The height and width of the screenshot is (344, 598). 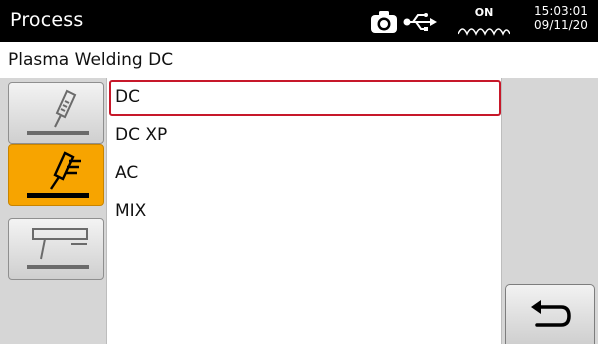 What do you see at coordinates (131, 211) in the screenshot?
I see `list-item-label: MIX` at bounding box center [131, 211].